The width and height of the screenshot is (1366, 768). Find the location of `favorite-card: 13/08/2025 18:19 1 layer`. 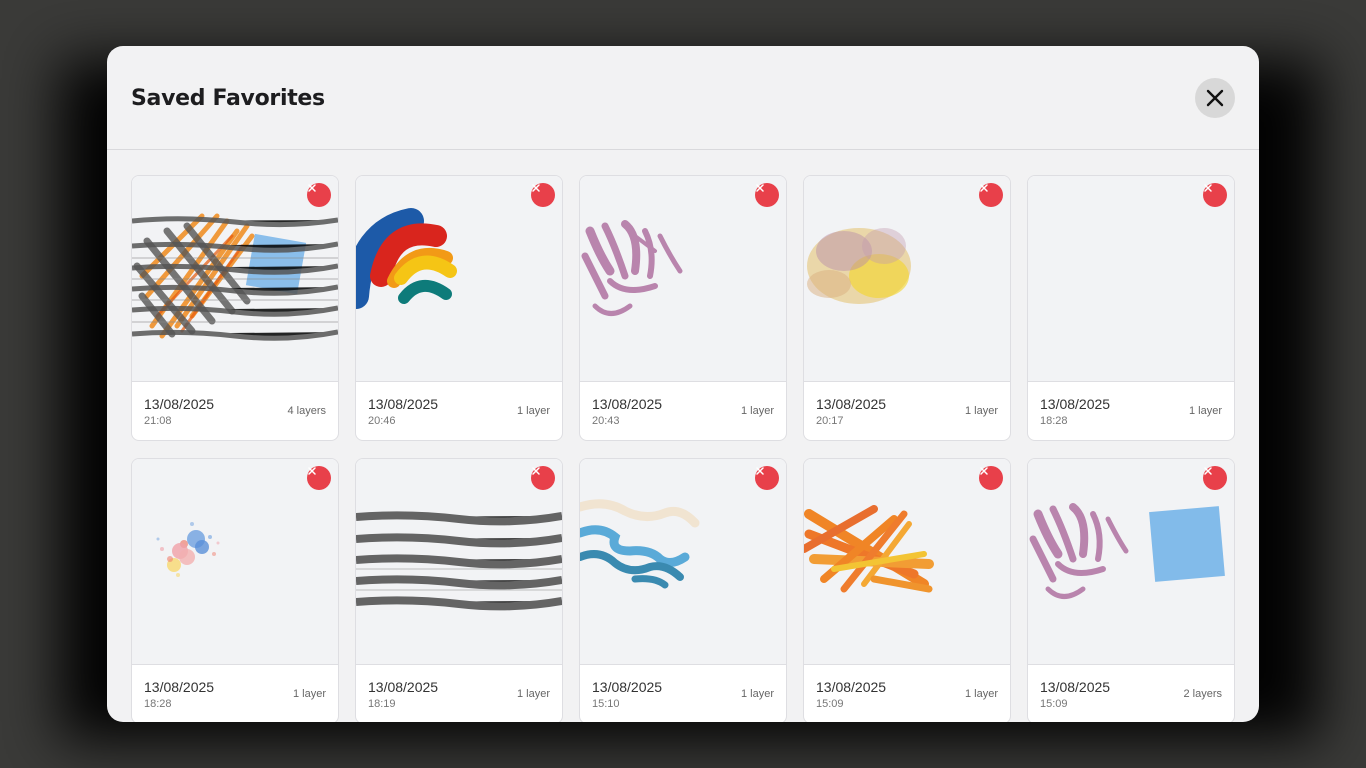

favorite-card: 13/08/2025 18:19 1 layer is located at coordinates (459, 590).